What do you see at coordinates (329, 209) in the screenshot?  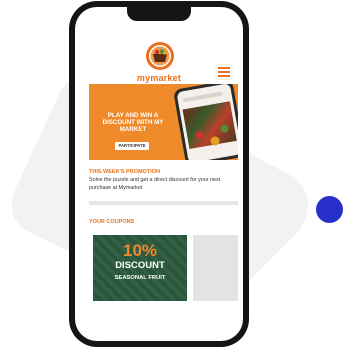 I see `accent-dot` at bounding box center [329, 209].